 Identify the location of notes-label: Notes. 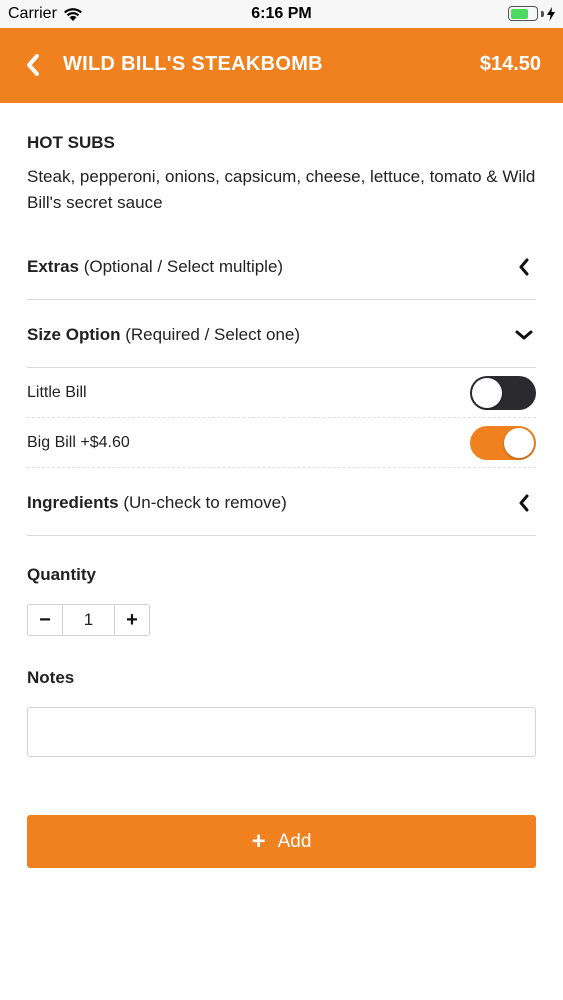
(51, 677).